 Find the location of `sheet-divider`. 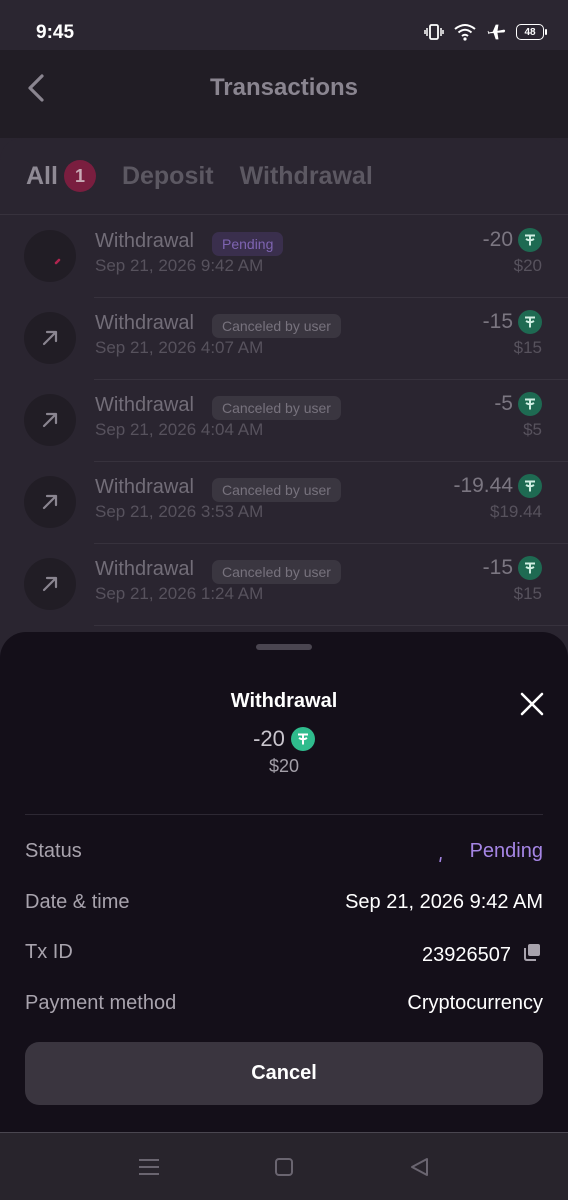

sheet-divider is located at coordinates (284, 814).